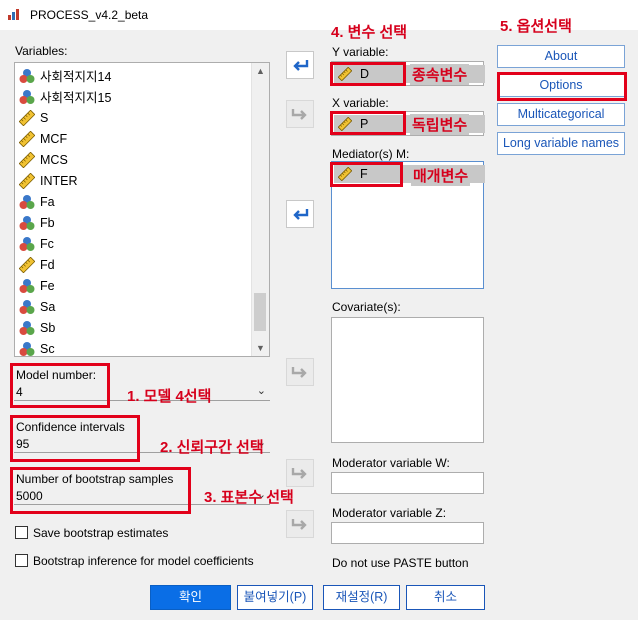  I want to click on list-item-label: Fa, so click(47, 201).